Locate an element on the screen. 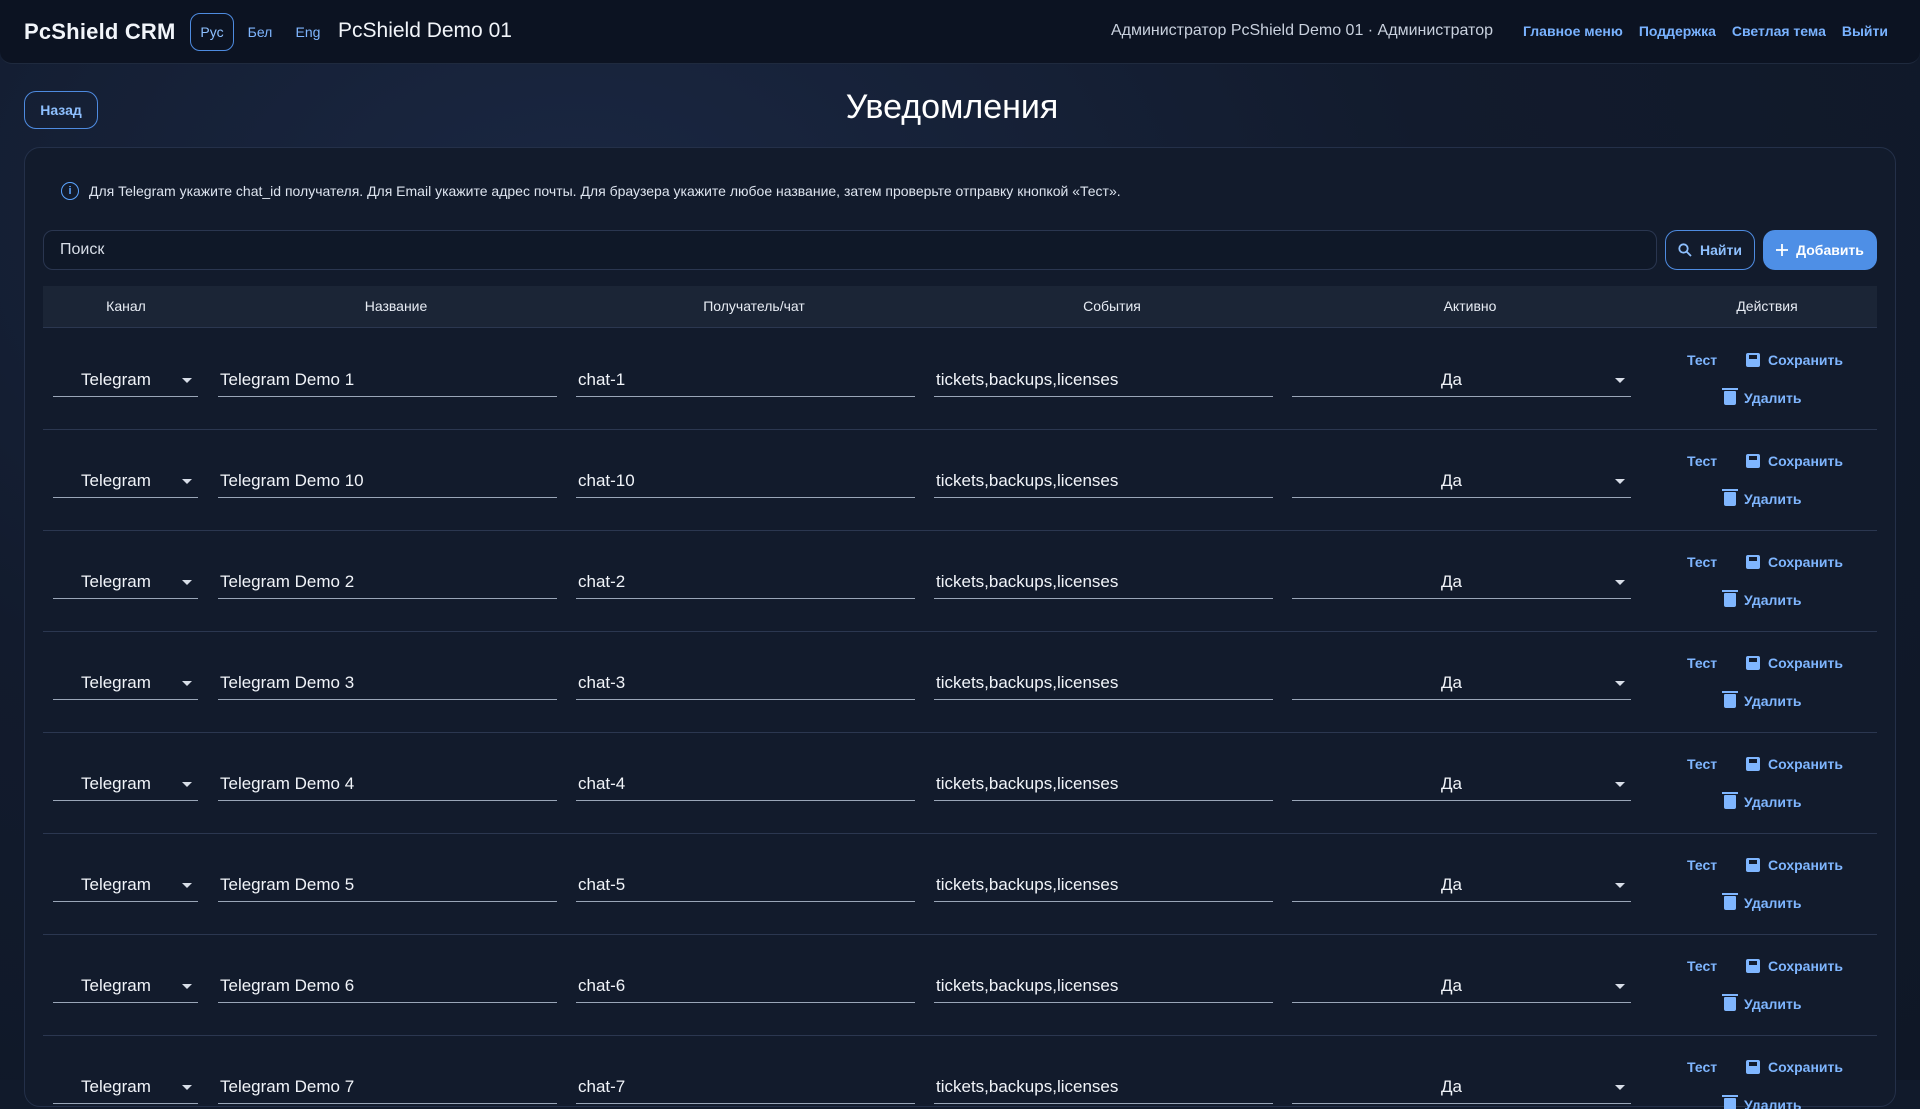 Image resolution: width=1920 pixels, height=1109 pixels. recipient-input: chat-4 is located at coordinates (745, 784).